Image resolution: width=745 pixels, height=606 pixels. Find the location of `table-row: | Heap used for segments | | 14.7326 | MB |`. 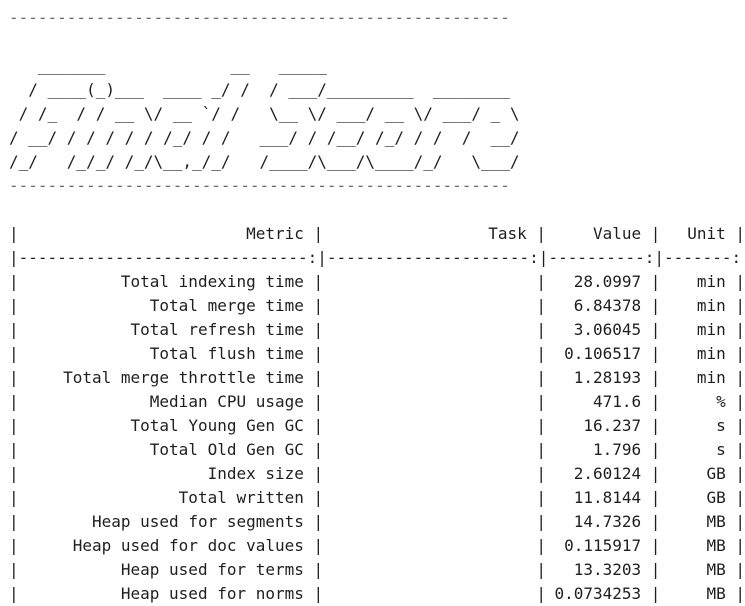

table-row: | Heap used for segments | | 14.7326 | MB | is located at coordinates (377, 522).